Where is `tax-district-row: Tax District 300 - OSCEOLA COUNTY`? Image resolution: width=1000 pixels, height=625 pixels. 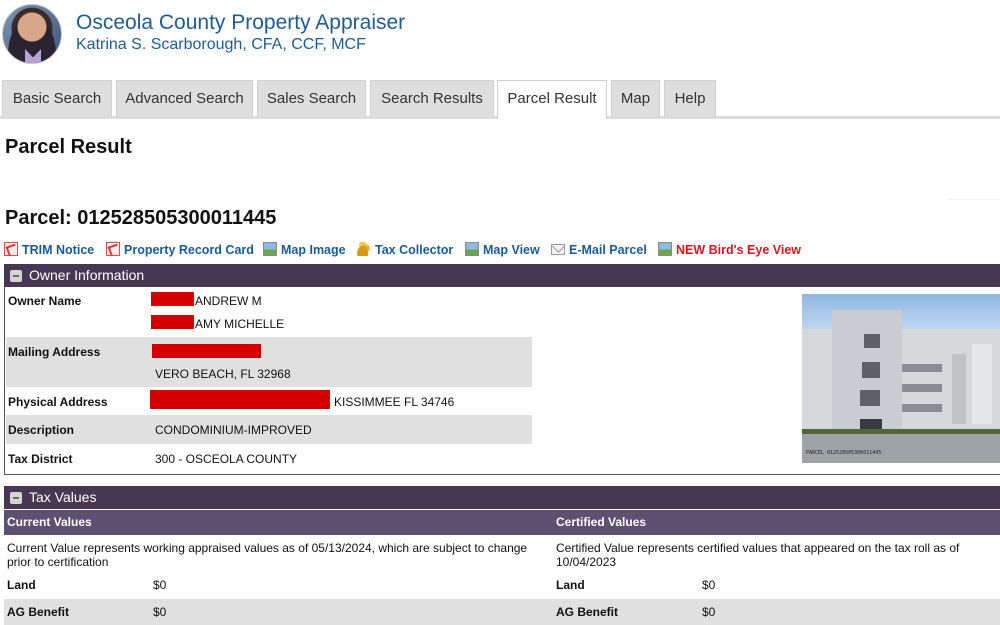
tax-district-row: Tax District 300 - OSCEOLA COUNTY is located at coordinates (269, 459).